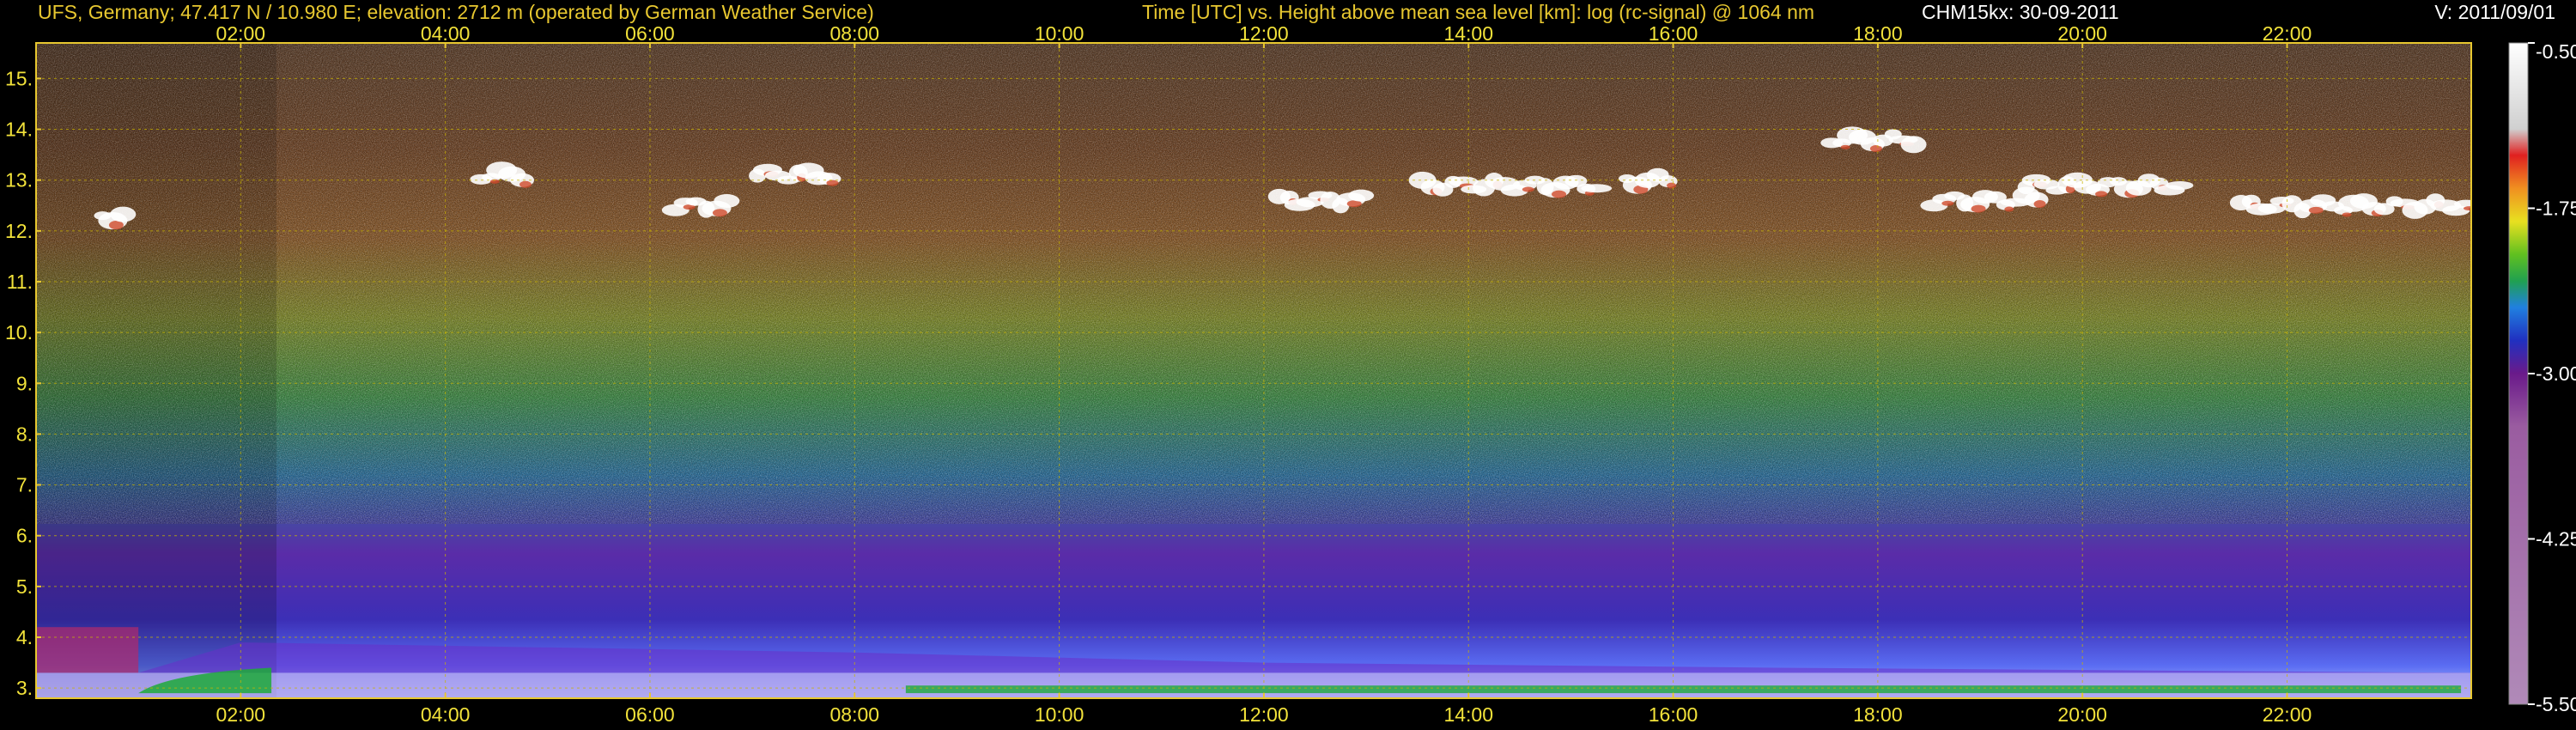  I want to click on y-tick-label: 15., so click(19, 78).